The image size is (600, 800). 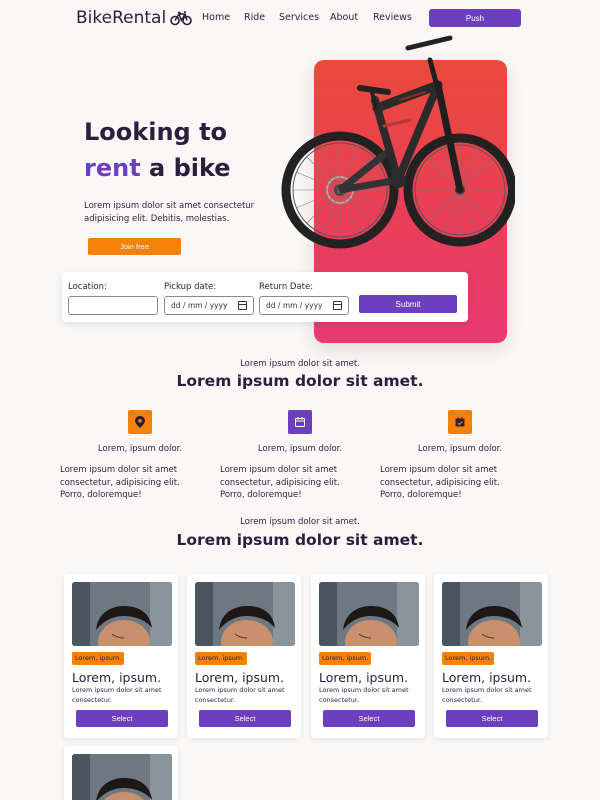 What do you see at coordinates (392, 17) in the screenshot?
I see `nav-link-reviews: Reviews` at bounding box center [392, 17].